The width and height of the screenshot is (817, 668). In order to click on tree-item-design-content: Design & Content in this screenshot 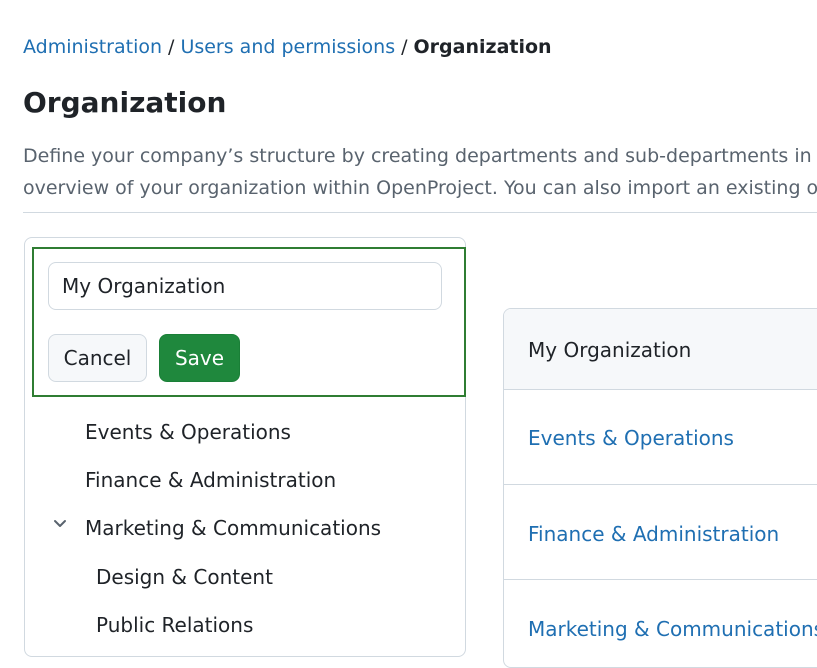, I will do `click(184, 577)`.